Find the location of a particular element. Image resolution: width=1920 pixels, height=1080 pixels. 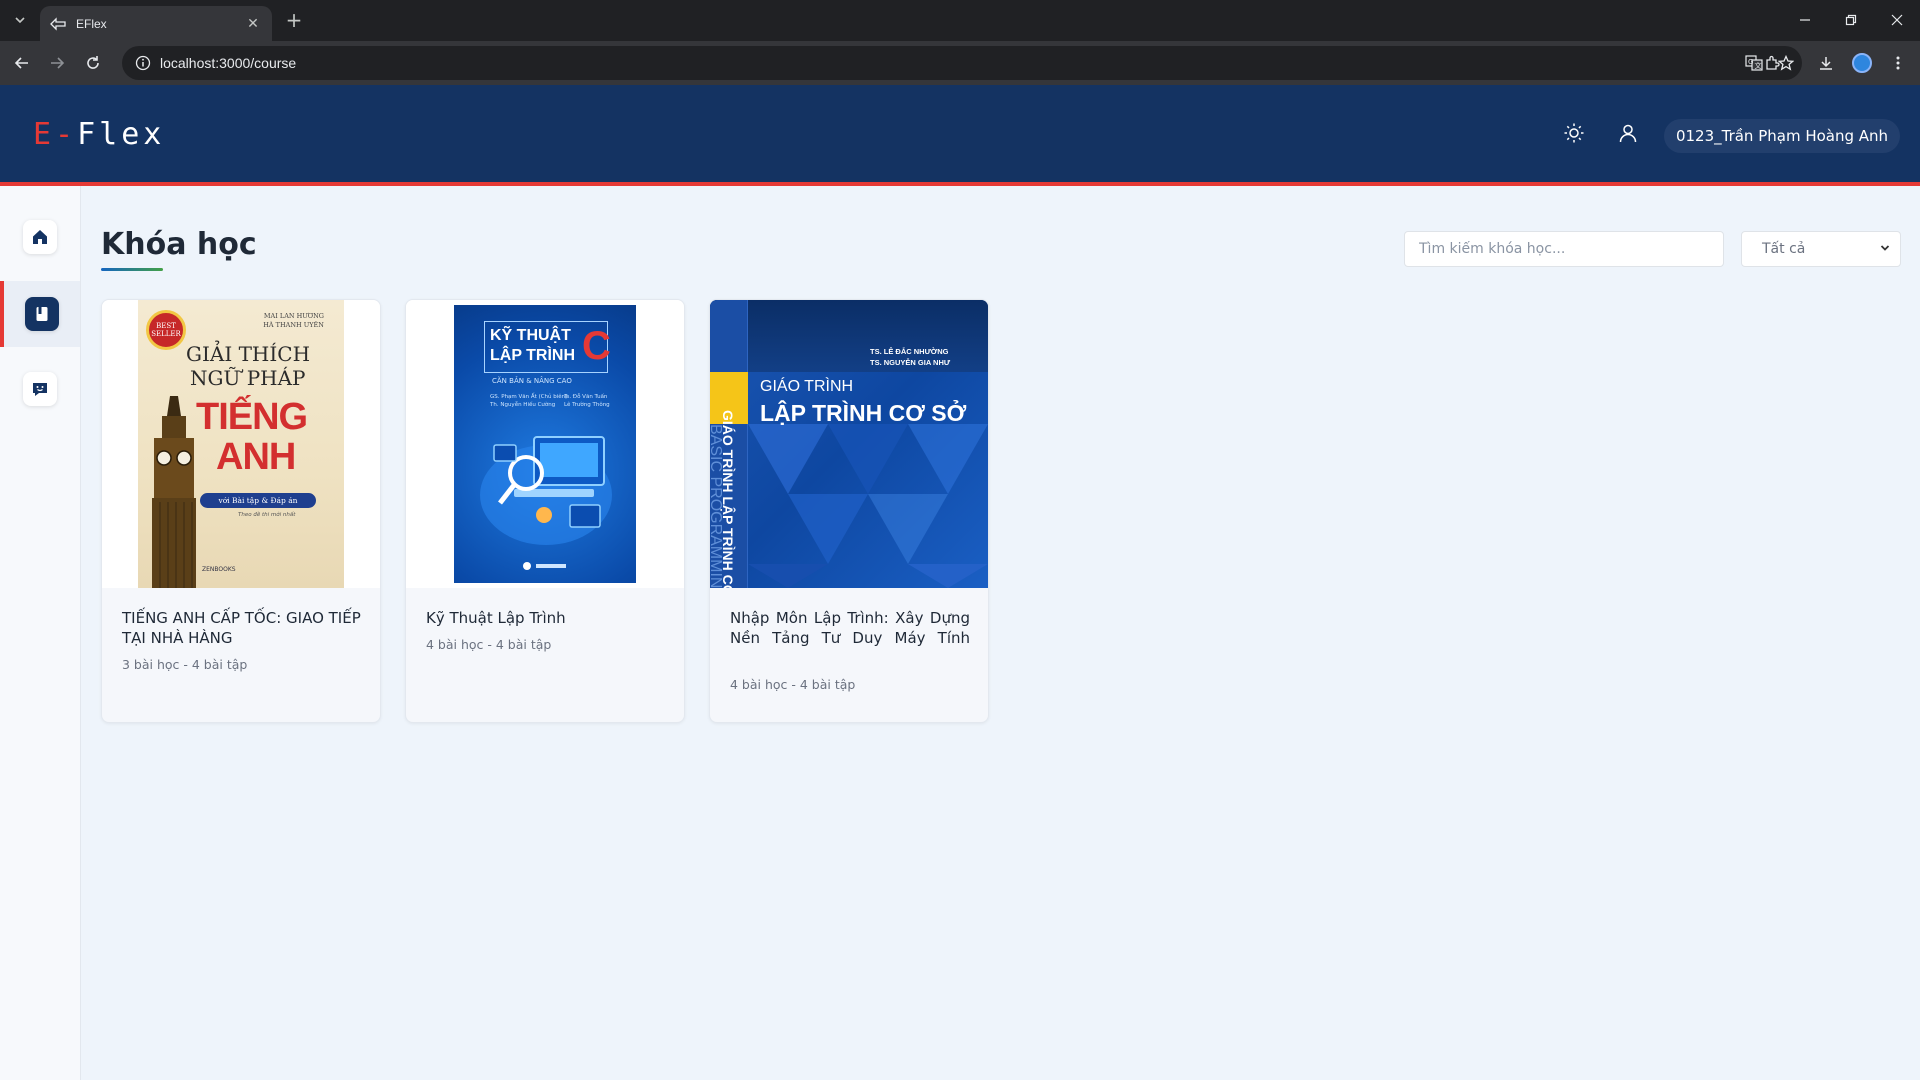

app-header: E-Flex 0123_Trần Phạm Hoàng Anh is located at coordinates (960, 133).